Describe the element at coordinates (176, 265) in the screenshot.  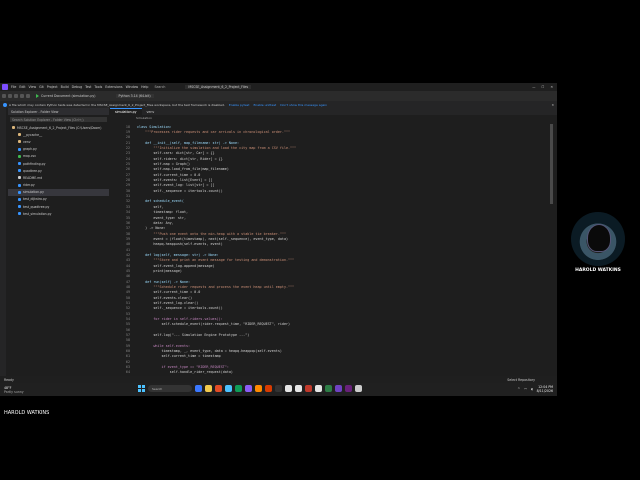
I see `code-text: self.event_log.append(message)` at that location.